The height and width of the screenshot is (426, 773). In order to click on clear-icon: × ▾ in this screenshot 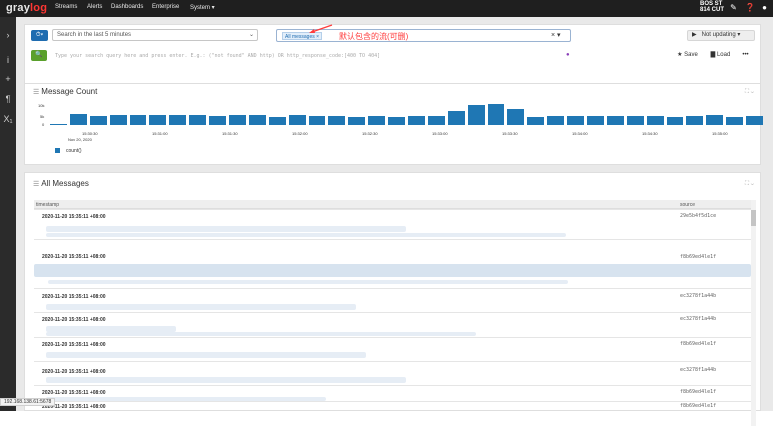, I will do `click(556, 35)`.